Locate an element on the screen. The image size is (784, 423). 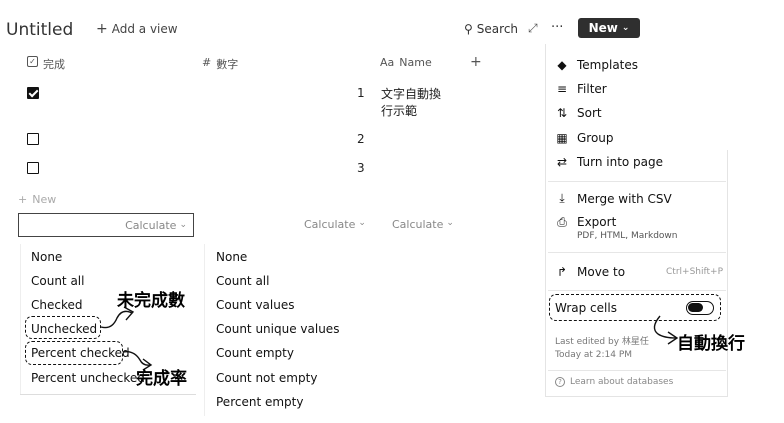
menu-item-turn-into-page: ⇄ Turn into page is located at coordinates (609, 162).